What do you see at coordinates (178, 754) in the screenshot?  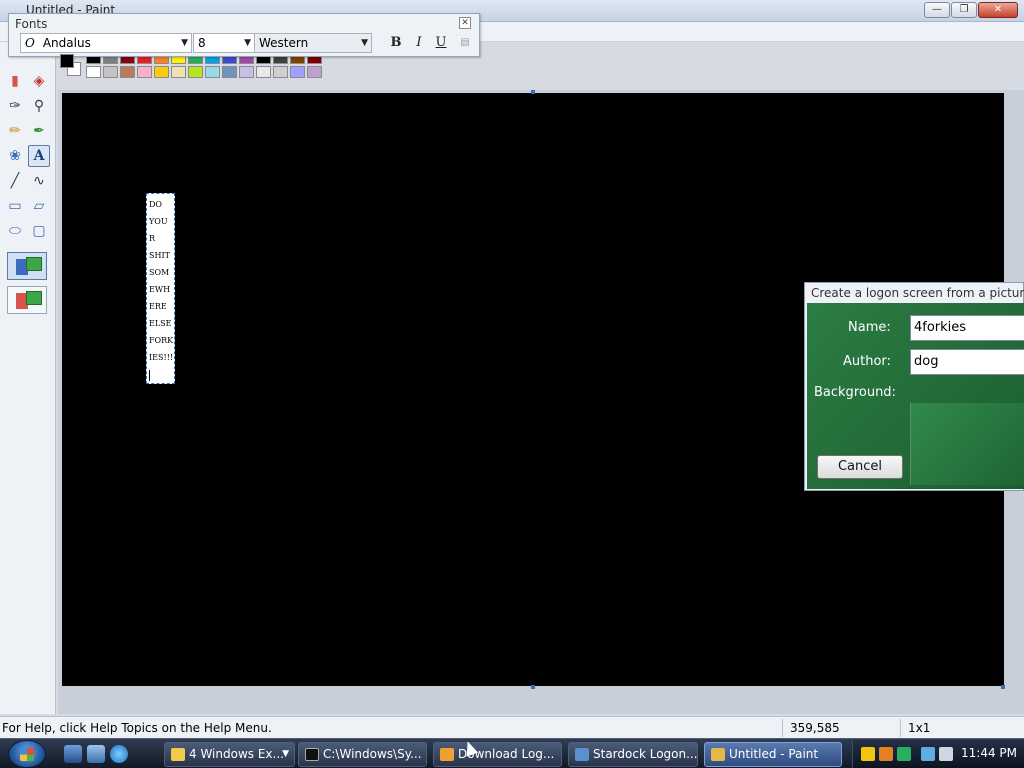 I see `folder-icon` at bounding box center [178, 754].